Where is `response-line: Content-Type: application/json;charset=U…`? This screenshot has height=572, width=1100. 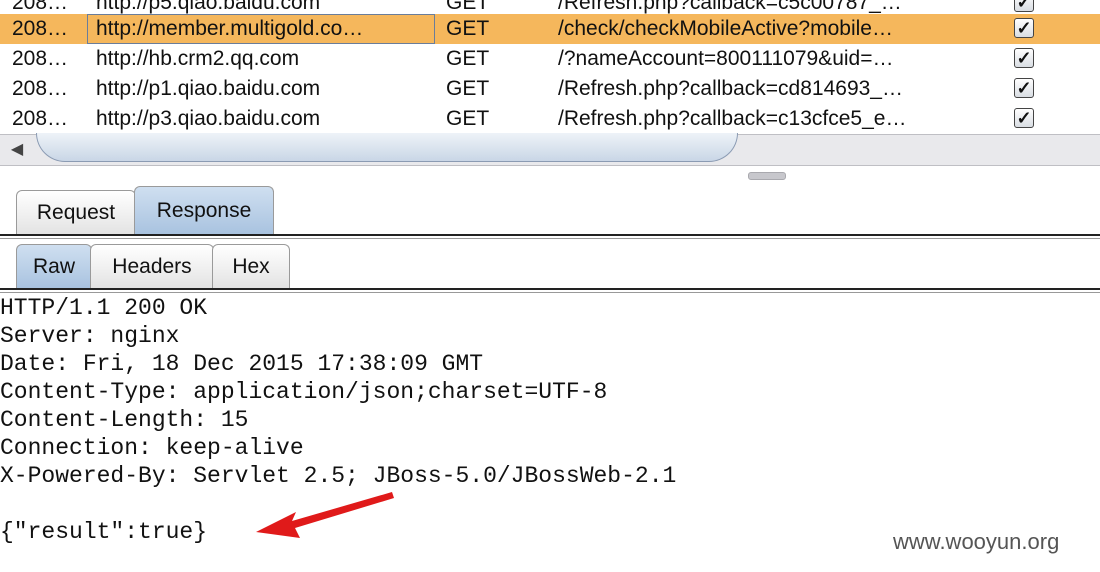
response-line: Content-Type: application/json;charset=U… is located at coordinates (304, 392).